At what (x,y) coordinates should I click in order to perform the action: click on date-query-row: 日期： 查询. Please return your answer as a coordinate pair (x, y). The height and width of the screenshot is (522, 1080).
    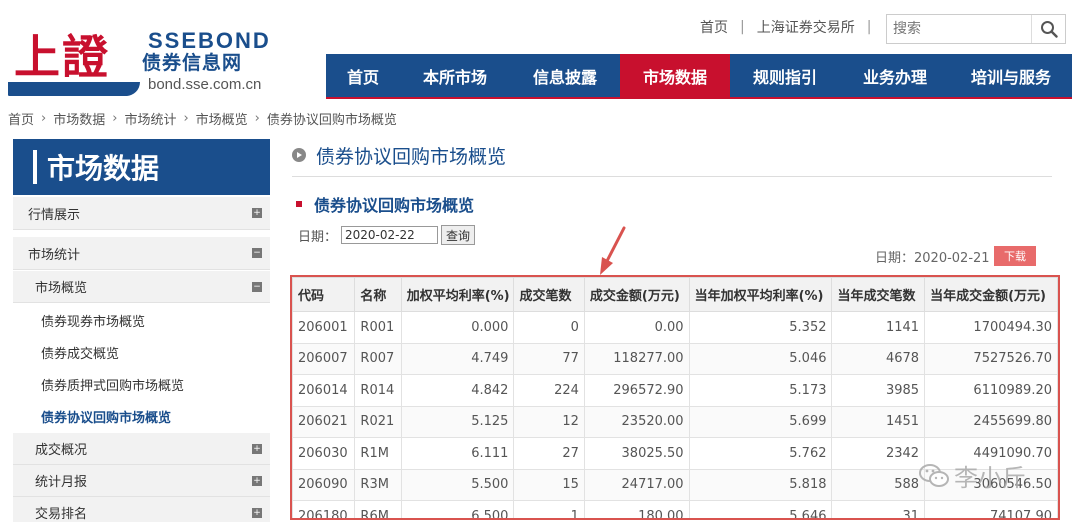
    Looking at the image, I should click on (387, 235).